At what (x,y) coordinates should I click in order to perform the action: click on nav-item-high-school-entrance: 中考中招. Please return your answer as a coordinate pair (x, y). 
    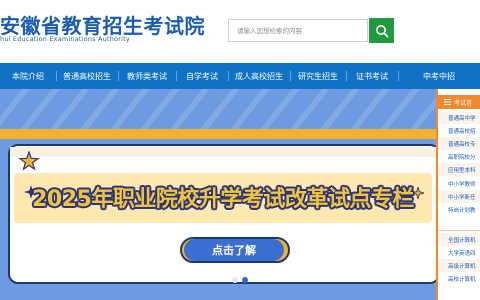
    Looking at the image, I should click on (439, 76).